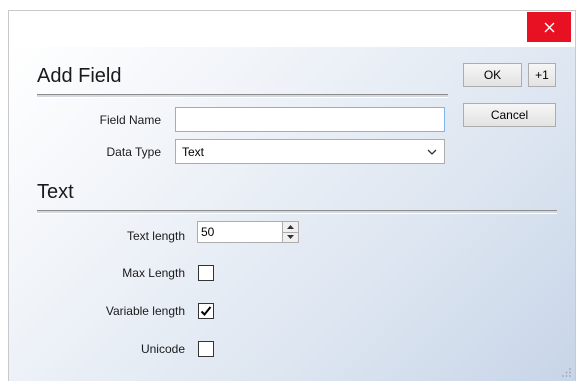 The width and height of the screenshot is (579, 383). I want to click on variable-length-checkbox, so click(206, 311).